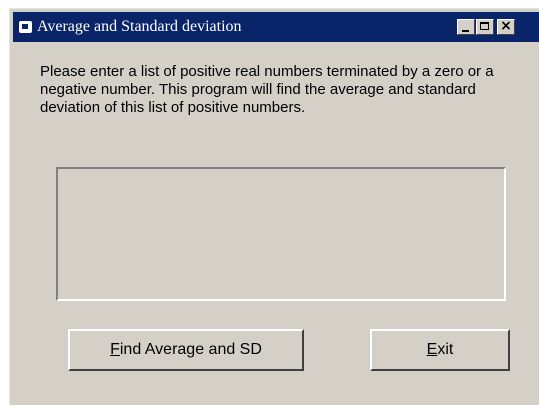 The height and width of the screenshot is (405, 539). I want to click on title-bar: Average and Standard deviation ×, so click(276, 27).